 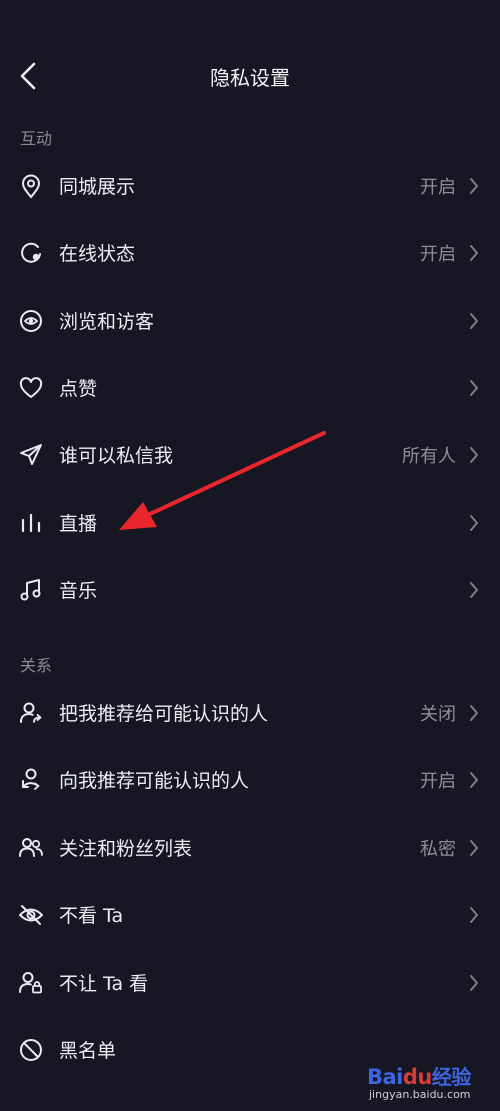 What do you see at coordinates (237, 473) in the screenshot?
I see `annotation-arrow-shaft` at bounding box center [237, 473].